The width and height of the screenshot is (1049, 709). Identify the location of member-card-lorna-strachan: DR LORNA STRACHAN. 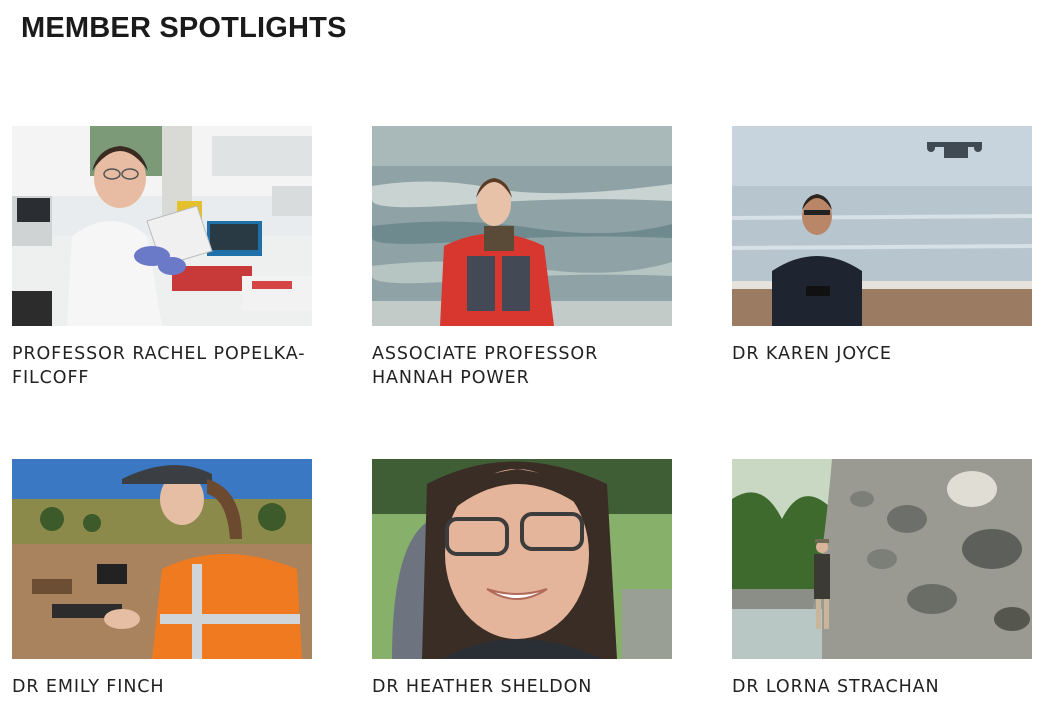
(882, 584).